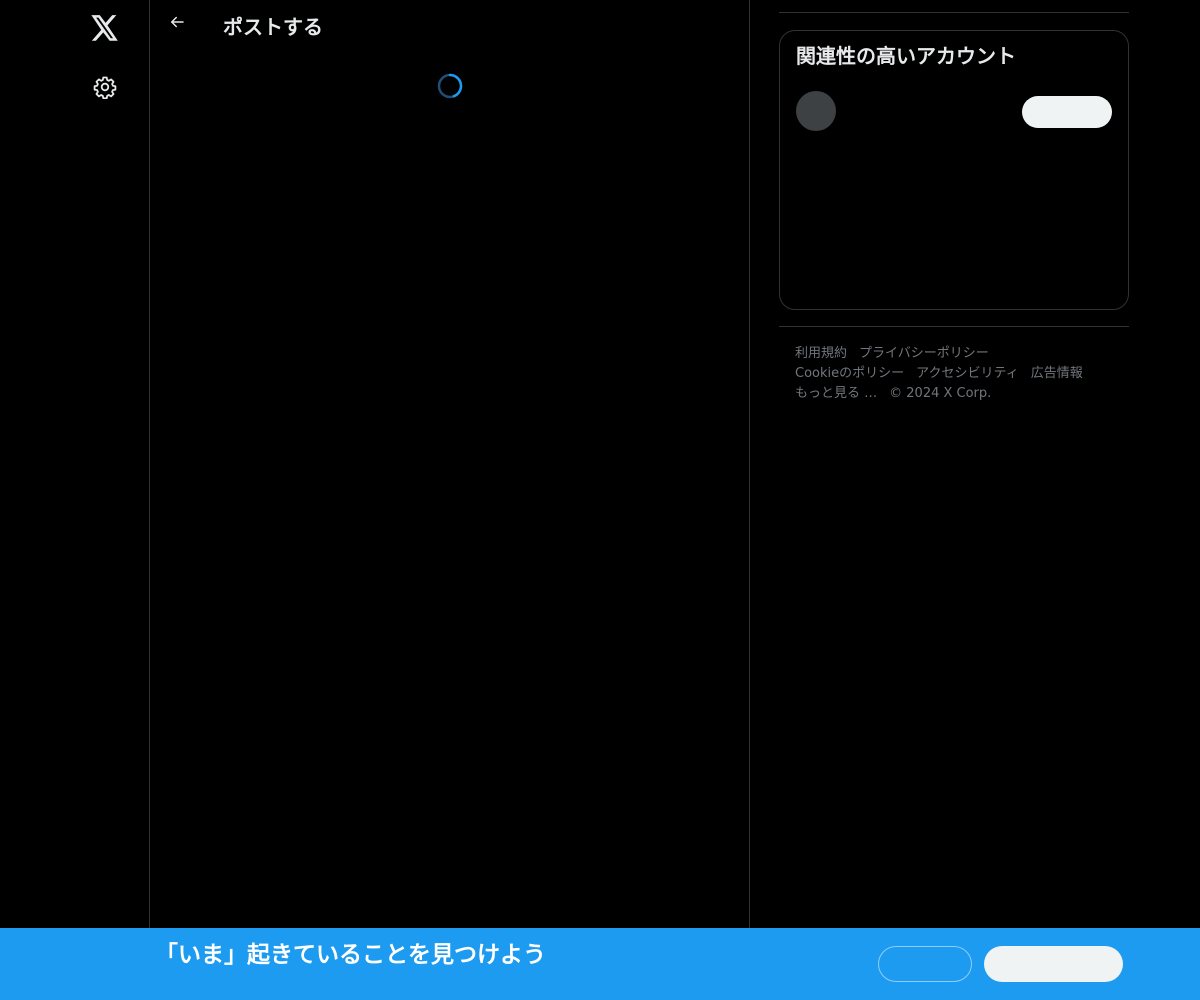 The image size is (1200, 1000). Describe the element at coordinates (1053, 964) in the screenshot. I see `signup-button` at that location.